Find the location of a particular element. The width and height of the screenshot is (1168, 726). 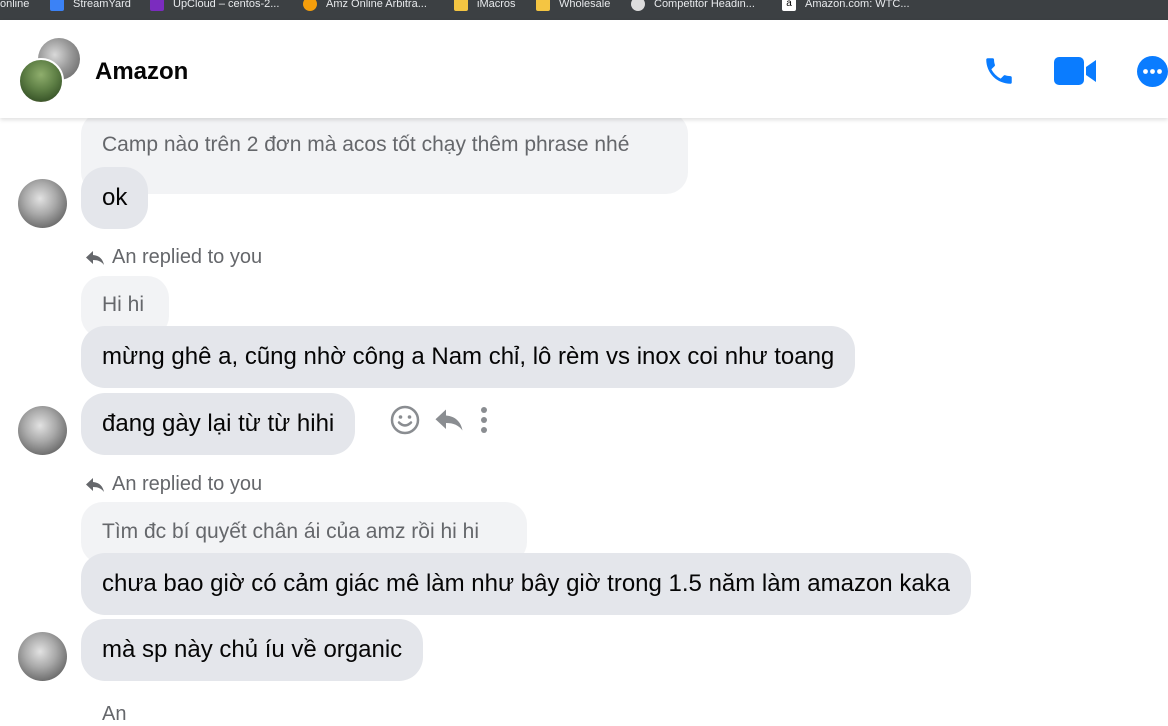

partial-replied-indicator: An is located at coordinates (114, 714).